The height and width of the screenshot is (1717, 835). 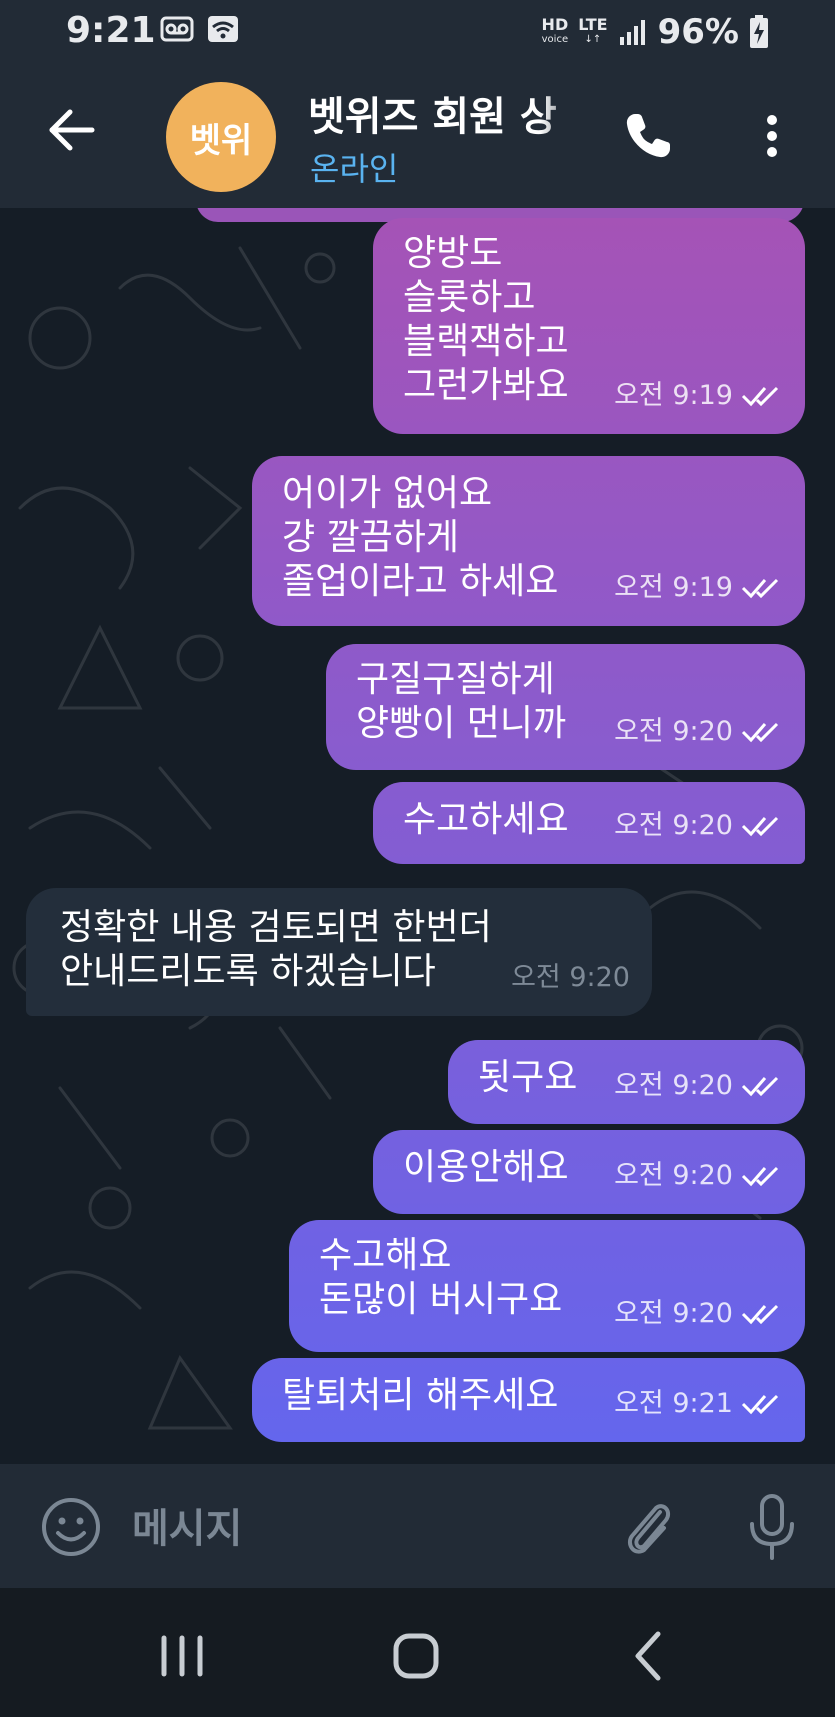 What do you see at coordinates (772, 1527) in the screenshot?
I see `microphone-icon` at bounding box center [772, 1527].